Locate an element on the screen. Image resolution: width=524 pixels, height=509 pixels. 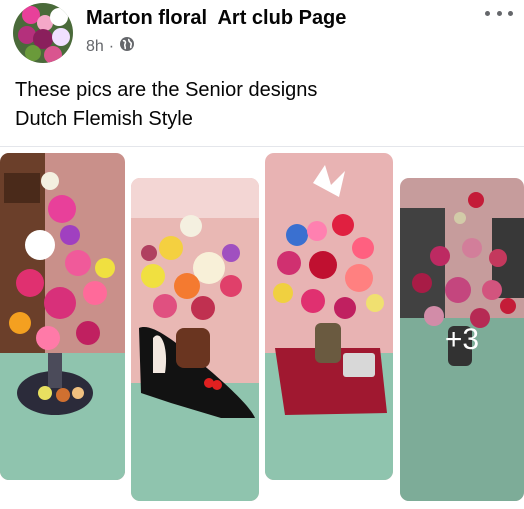
page-avatar is located at coordinates (43, 33).